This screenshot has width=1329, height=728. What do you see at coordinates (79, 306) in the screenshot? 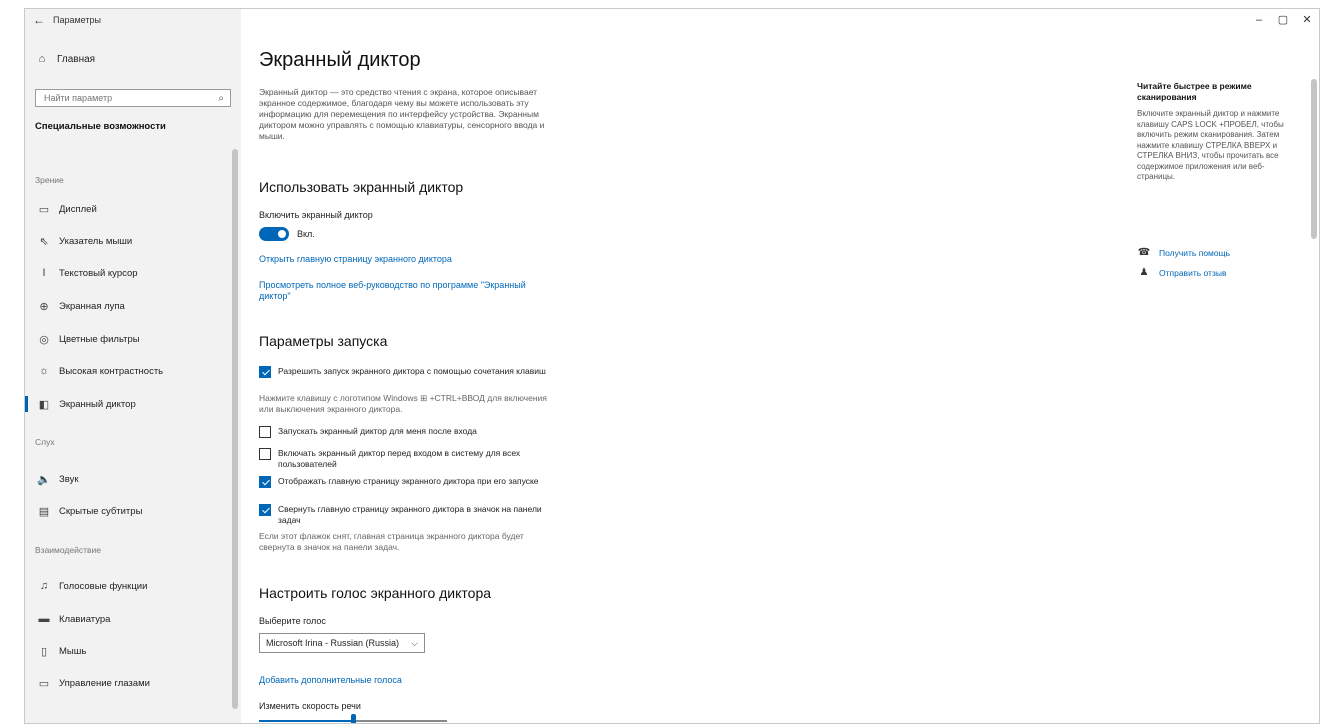
I see `sidebar-item-magnifier: ⊕ Экранная лупа` at bounding box center [79, 306].